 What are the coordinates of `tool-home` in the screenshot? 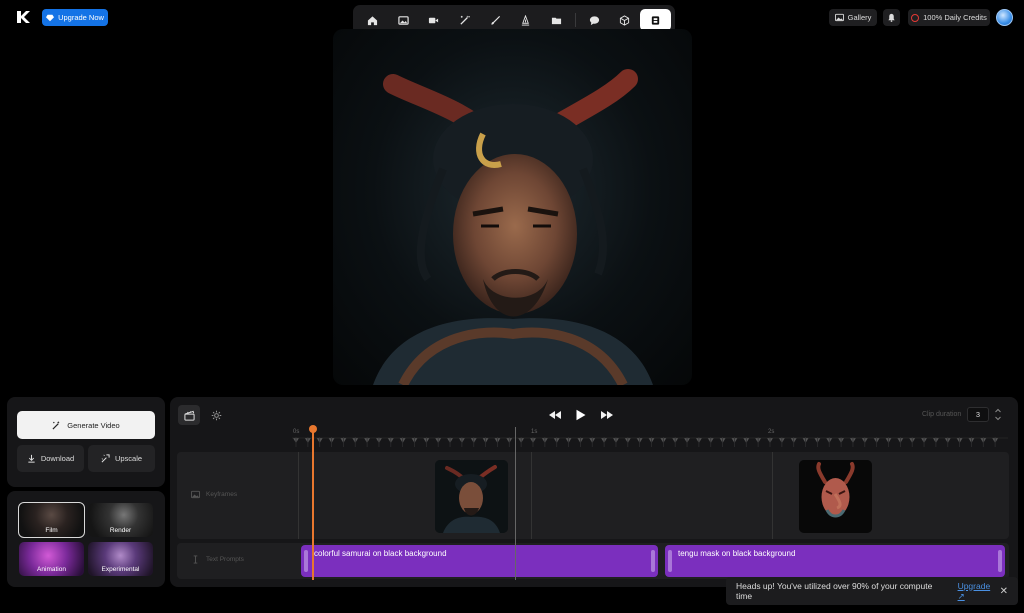 It's located at (372, 20).